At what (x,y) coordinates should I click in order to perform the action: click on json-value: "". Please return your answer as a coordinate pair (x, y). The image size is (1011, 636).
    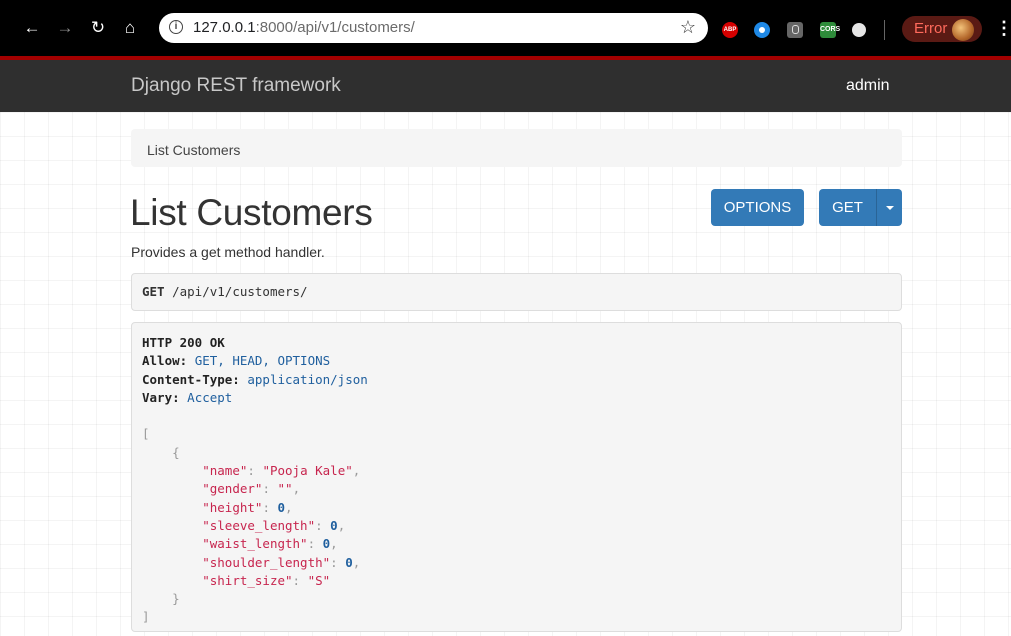
    Looking at the image, I should click on (285, 489).